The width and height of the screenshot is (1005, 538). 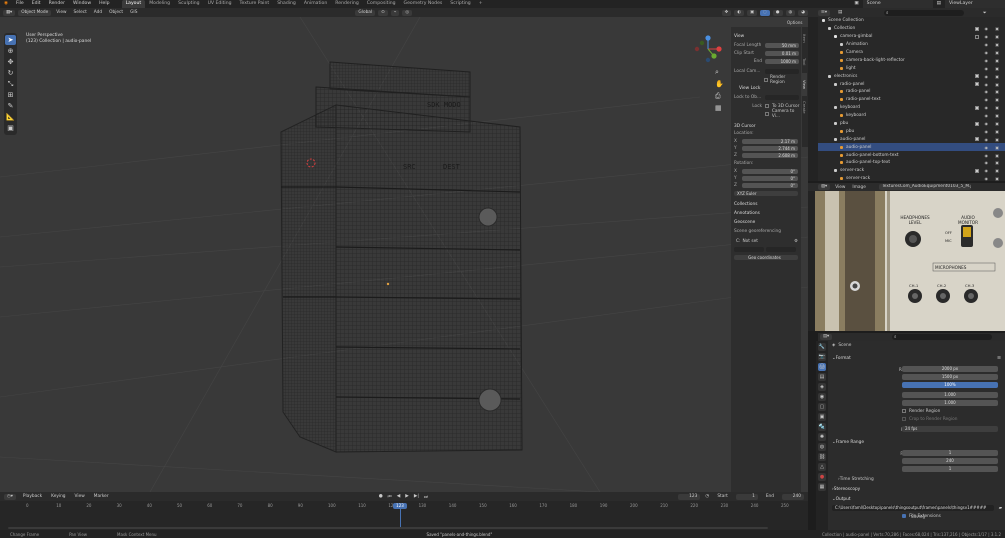 What do you see at coordinates (381, 4) in the screenshot?
I see `workspace-tab-compositing: Compositing` at bounding box center [381, 4].